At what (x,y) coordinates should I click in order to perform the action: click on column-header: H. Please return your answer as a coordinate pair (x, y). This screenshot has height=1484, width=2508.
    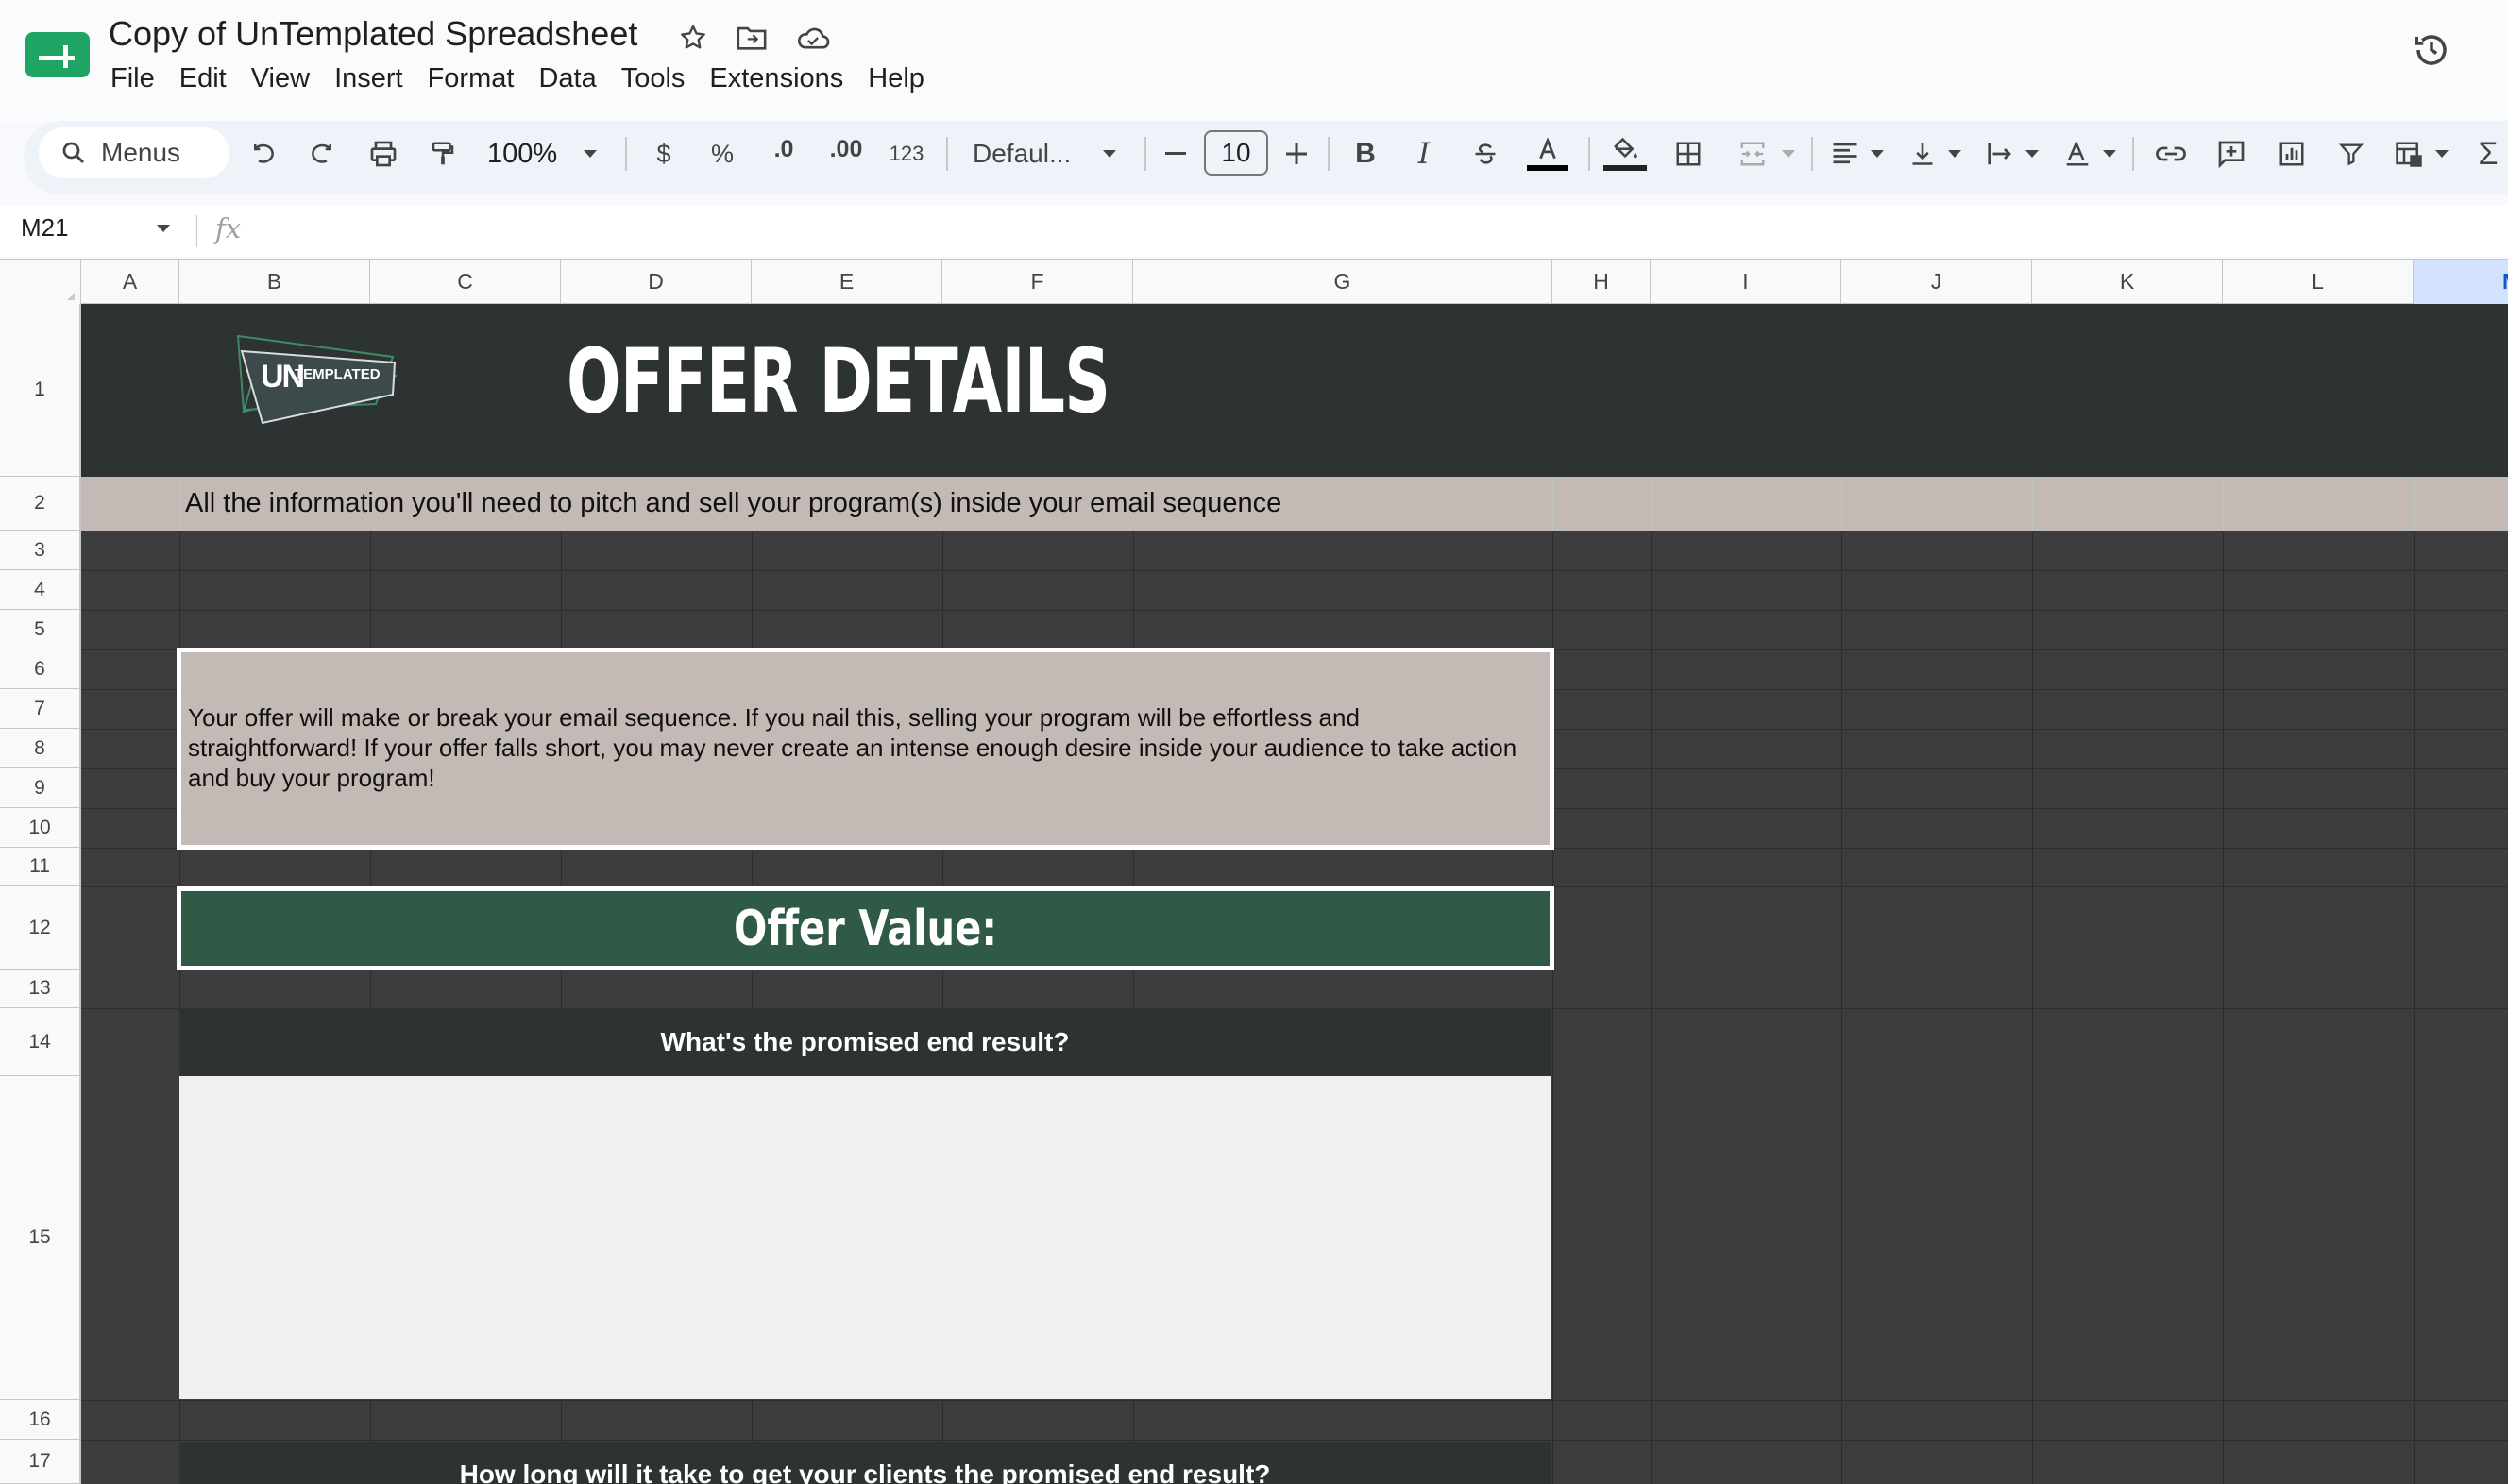
    Looking at the image, I should click on (1601, 282).